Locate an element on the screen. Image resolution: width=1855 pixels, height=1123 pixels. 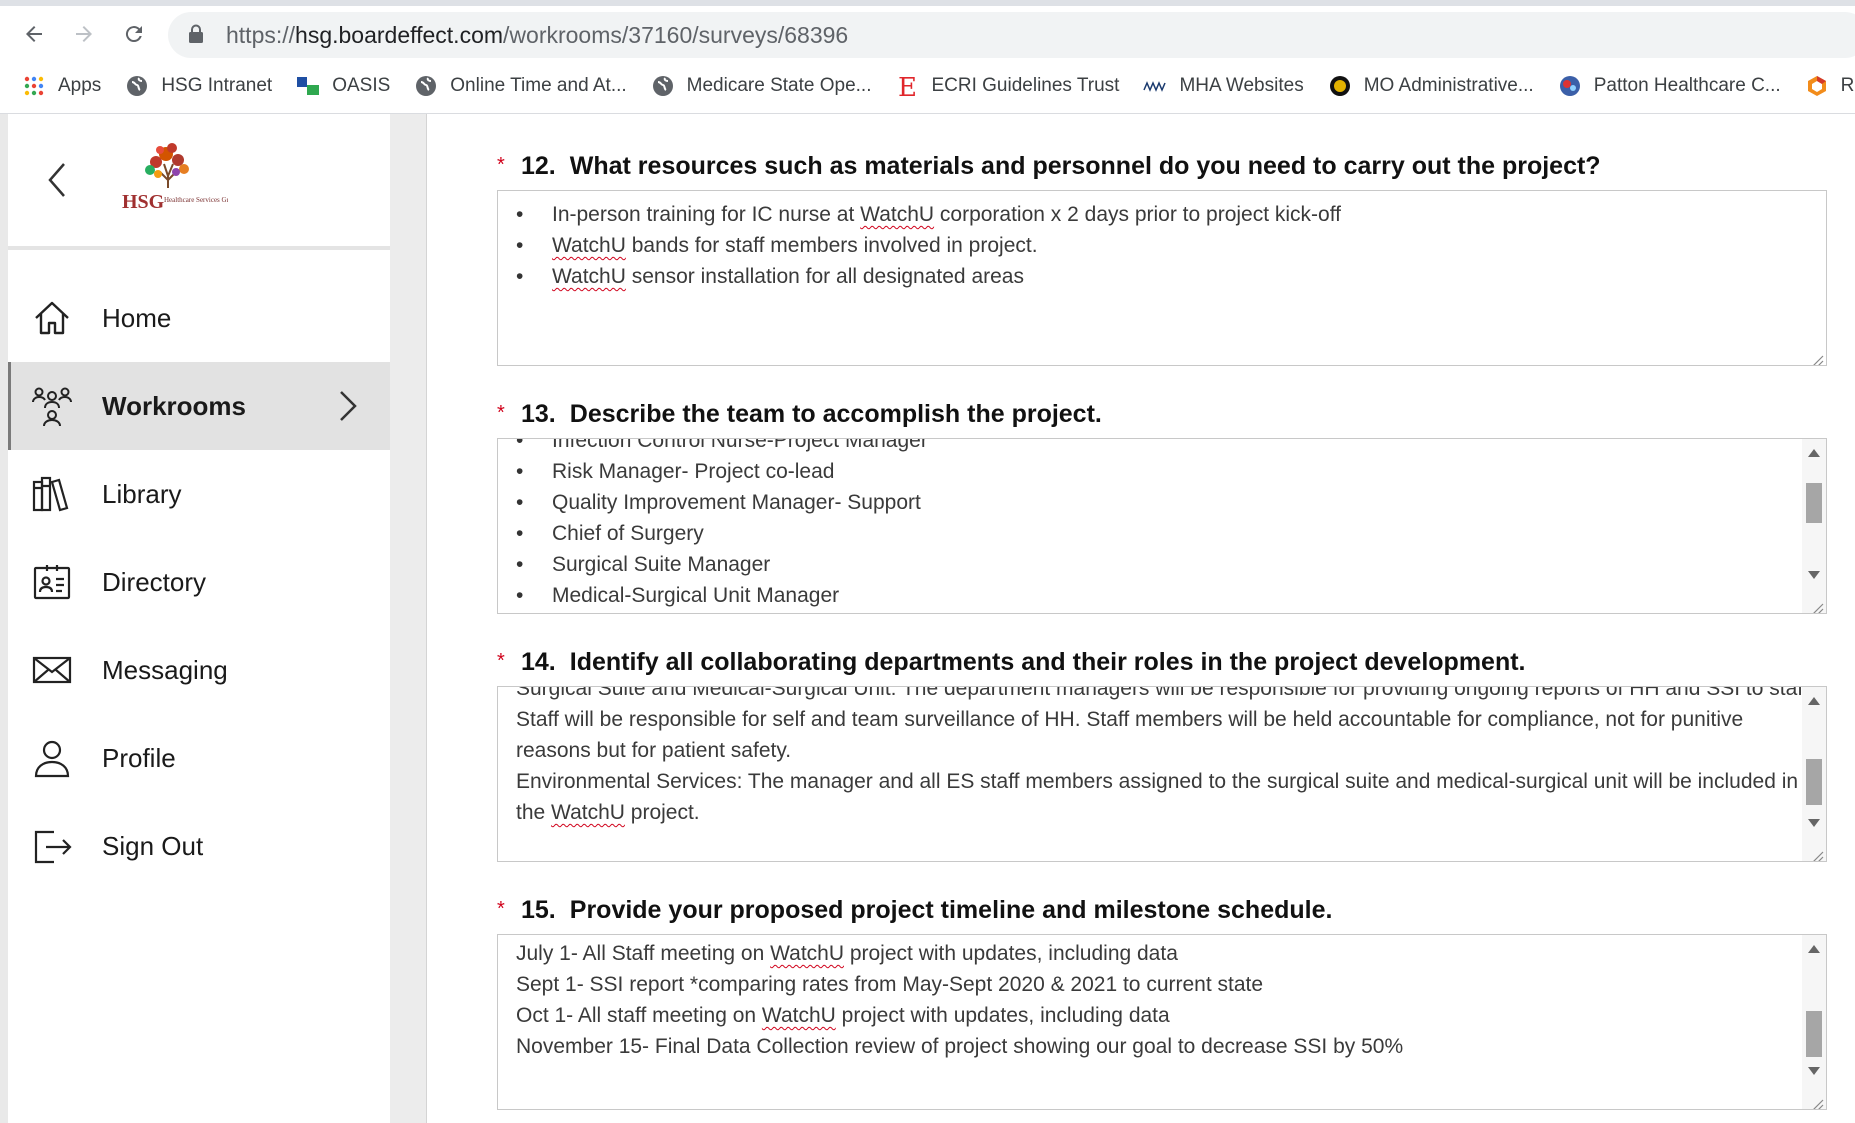
sidebar-item-label: Library is located at coordinates (142, 493).